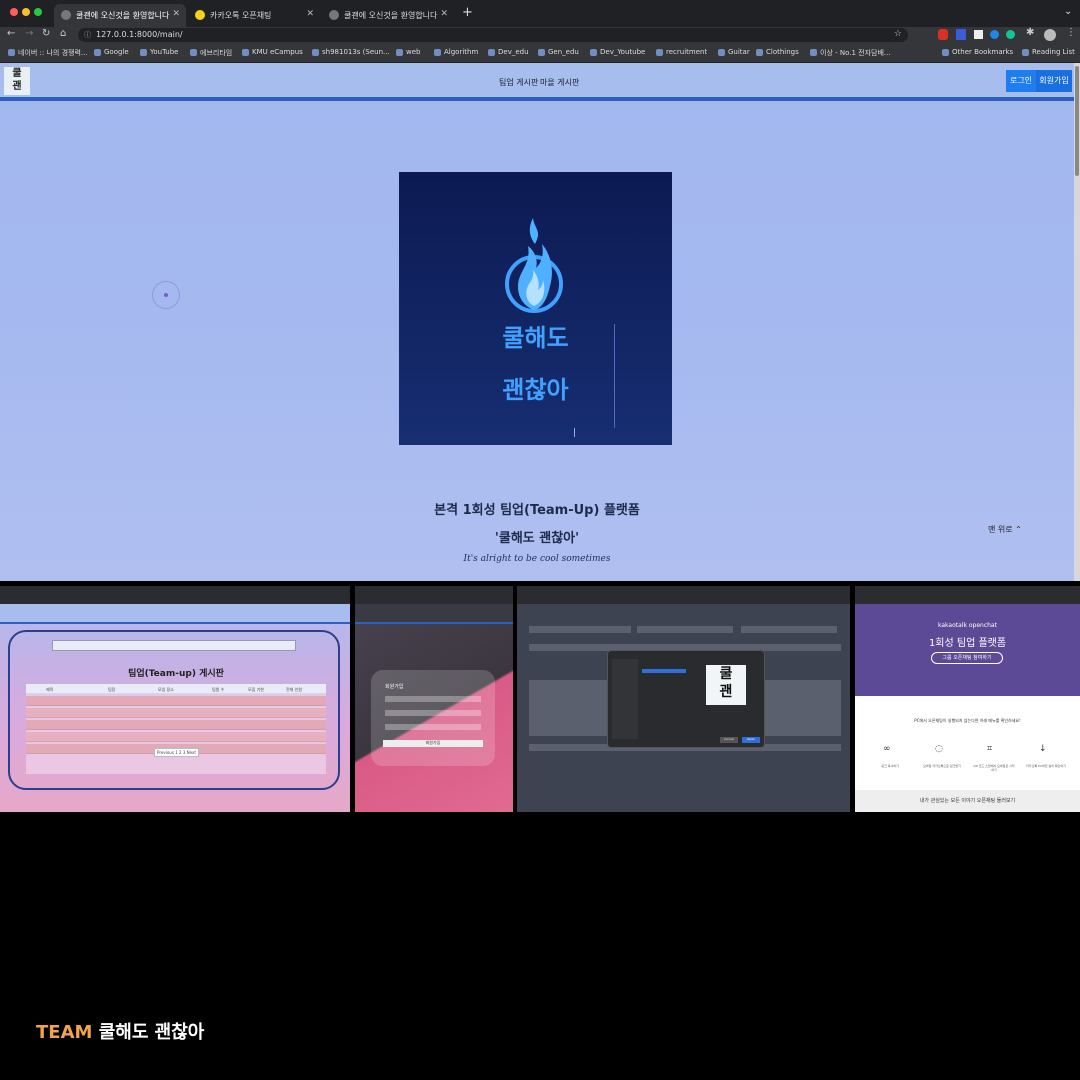 The width and height of the screenshot is (1080, 1080). I want to click on kebab-menu-icon: ⋮, so click(1071, 32).